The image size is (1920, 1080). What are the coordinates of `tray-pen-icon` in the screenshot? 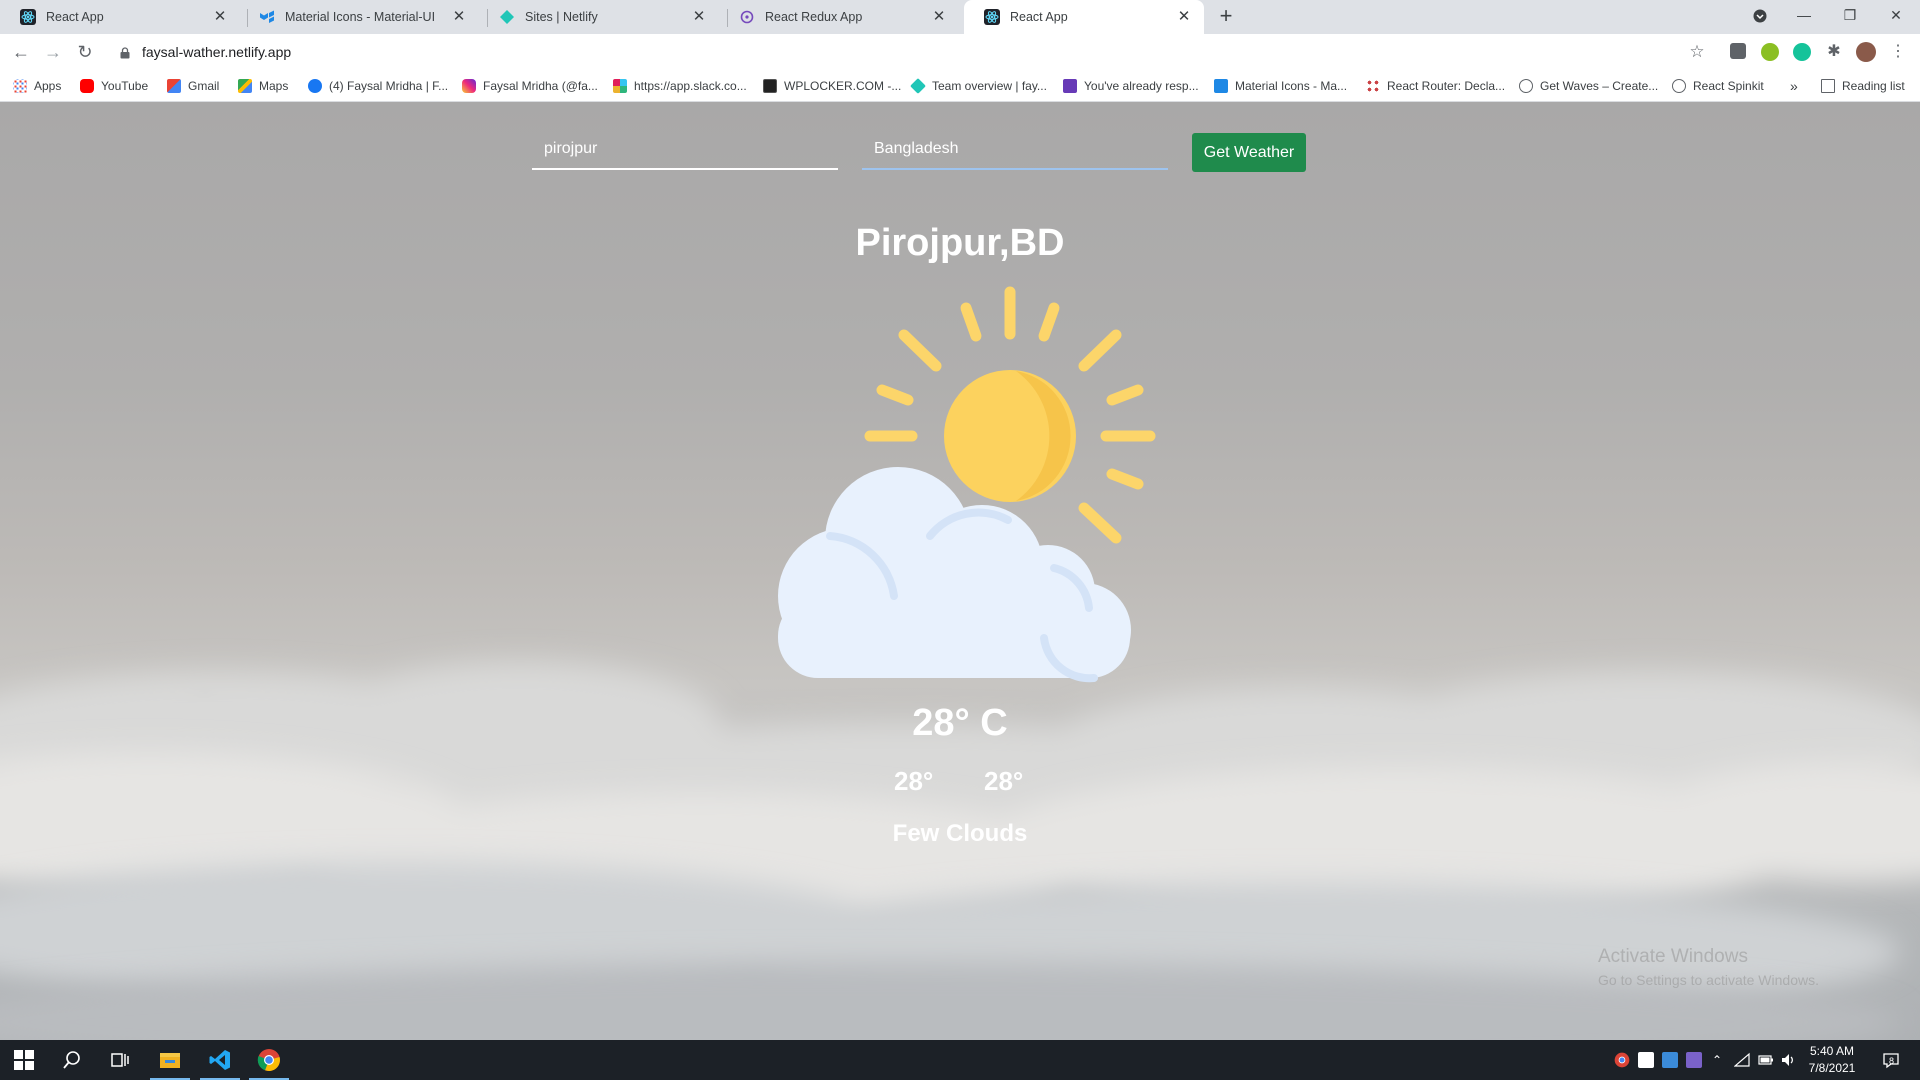 It's located at (1694, 1060).